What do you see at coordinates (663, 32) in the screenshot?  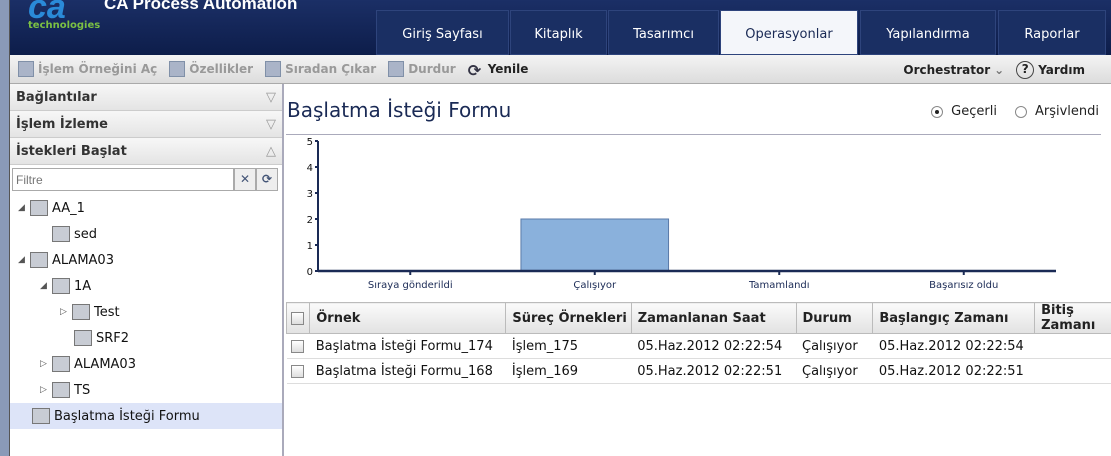 I see `tab-designer: Tasarımcı` at bounding box center [663, 32].